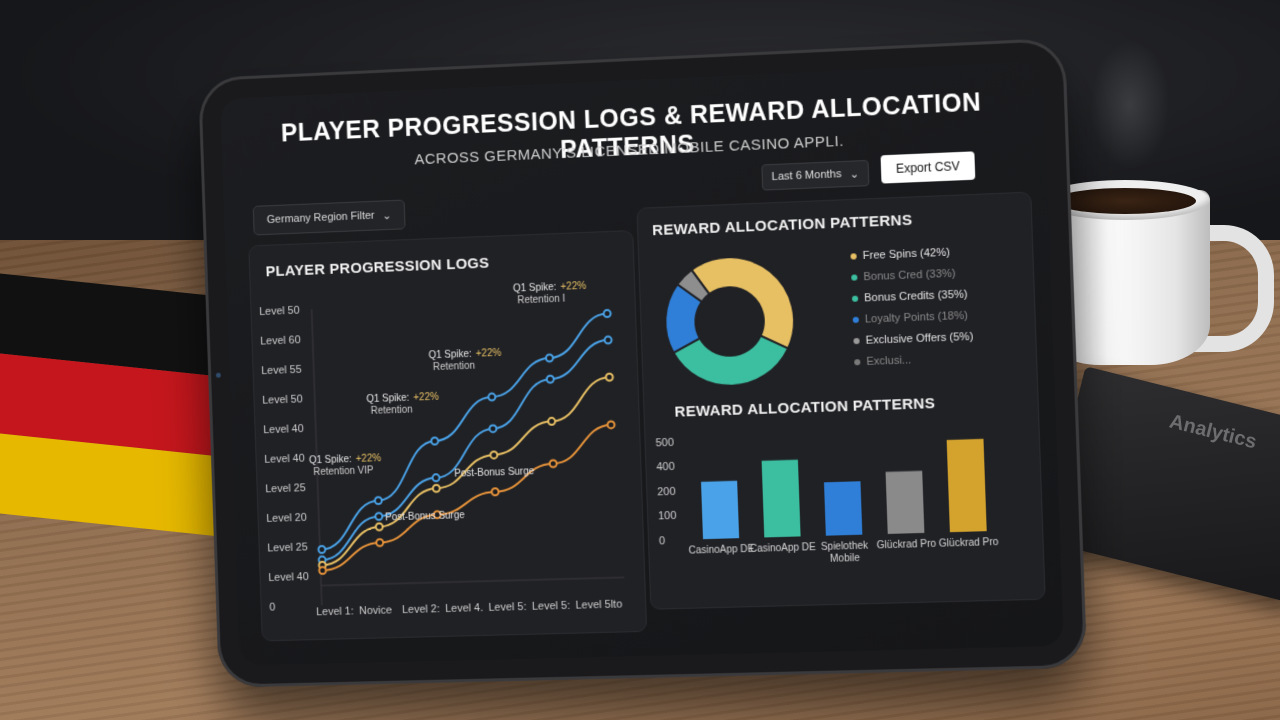 The width and height of the screenshot is (1280, 720). What do you see at coordinates (915, 296) in the screenshot?
I see `legend-label: Bonus Credits (35%)` at bounding box center [915, 296].